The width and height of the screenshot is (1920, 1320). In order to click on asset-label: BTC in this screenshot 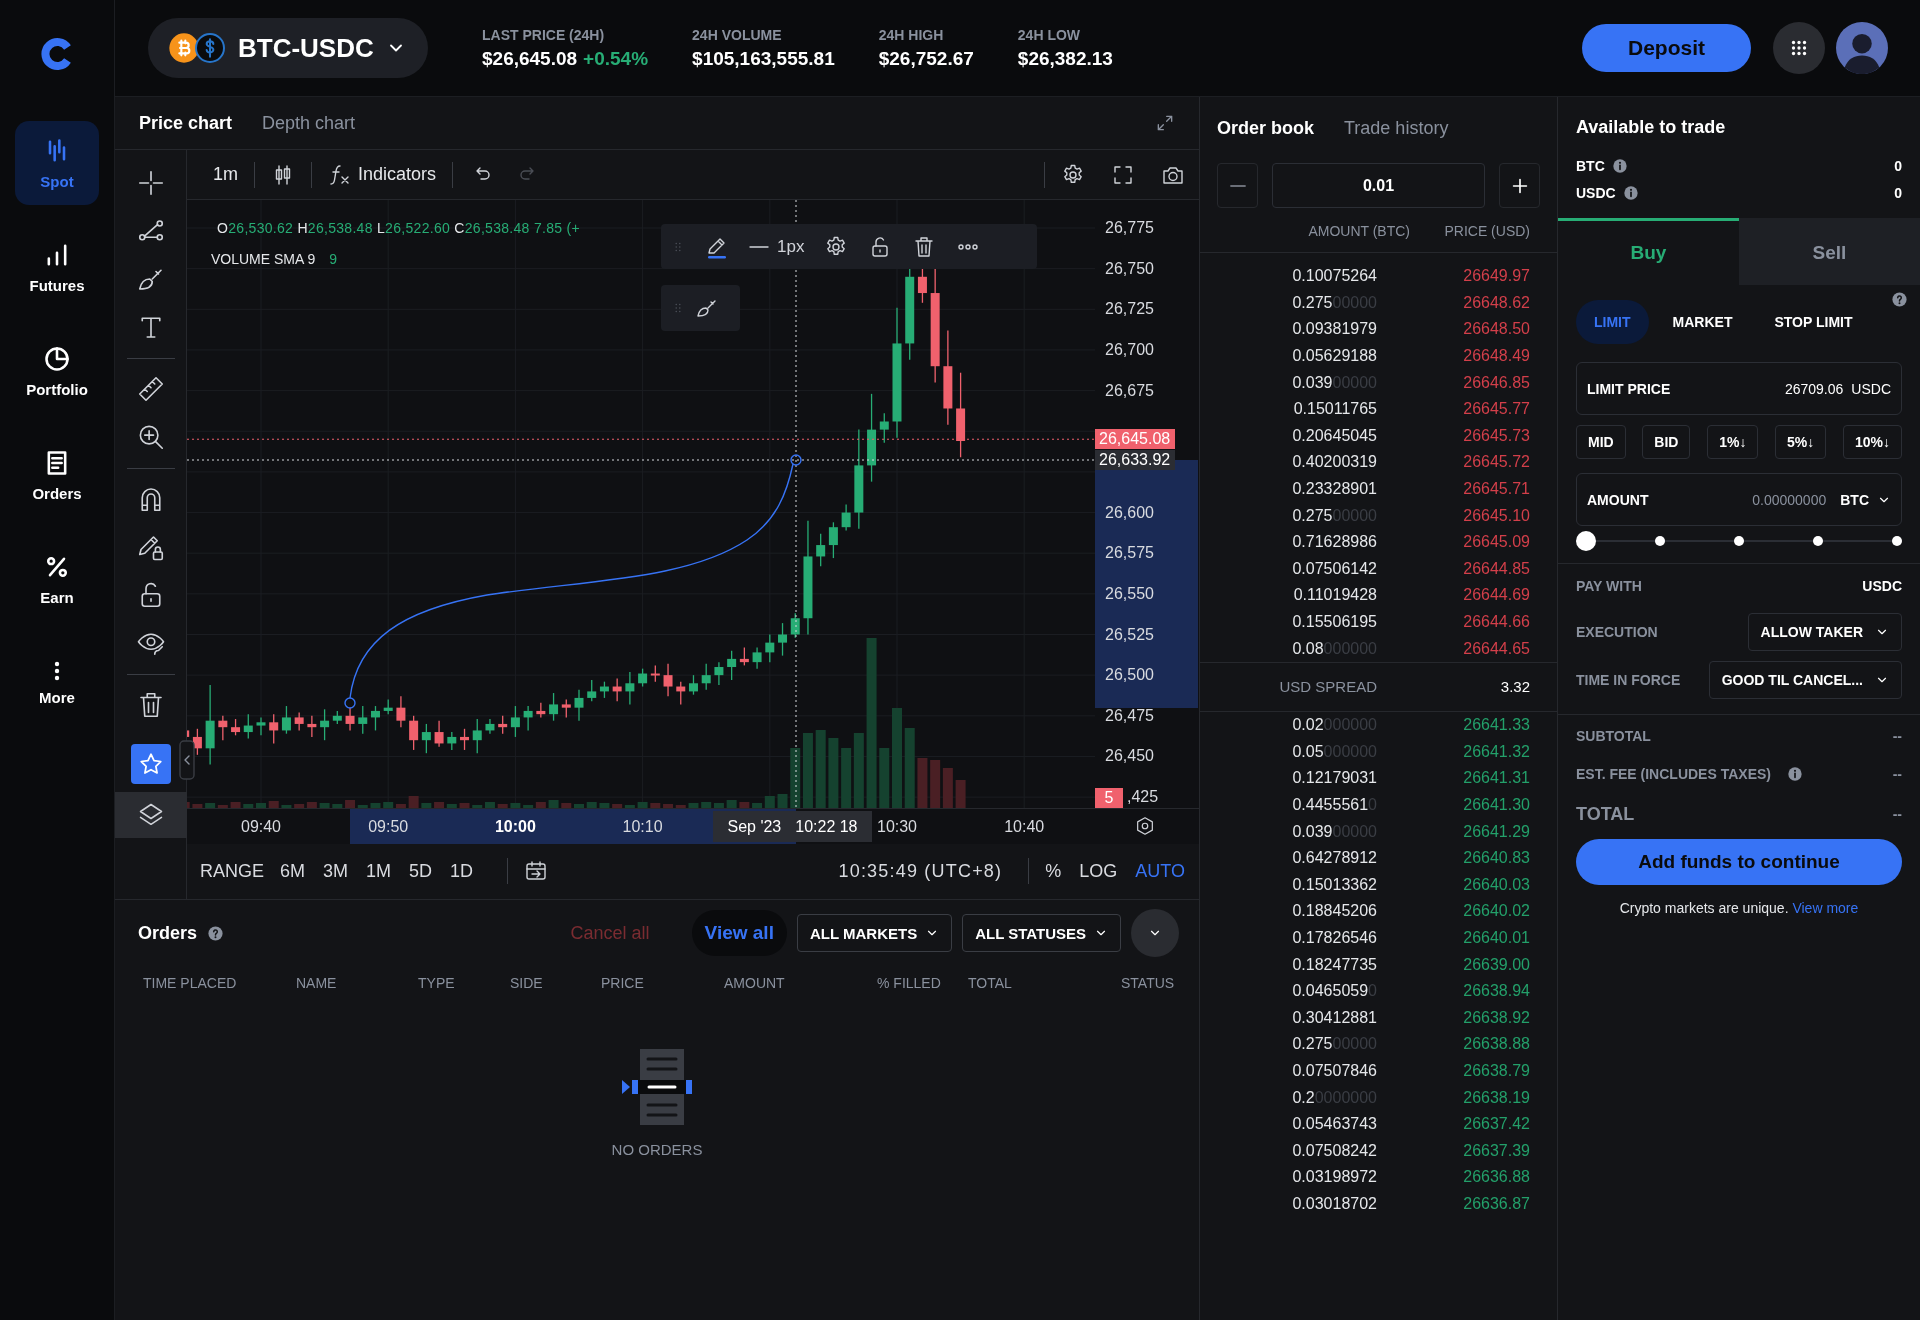, I will do `click(1590, 165)`.